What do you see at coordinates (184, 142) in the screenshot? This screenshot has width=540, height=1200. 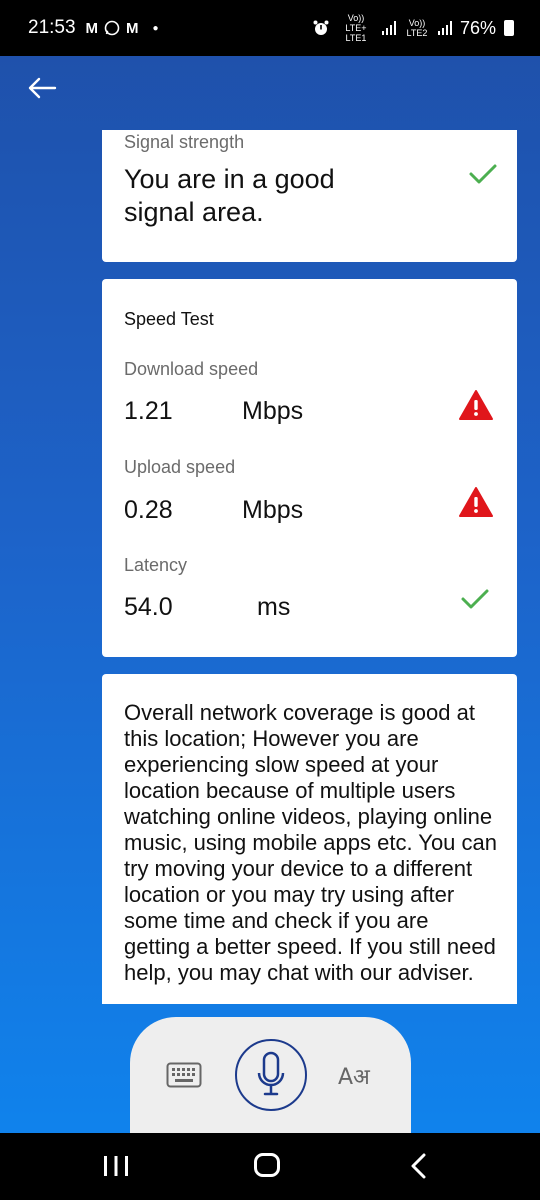 I see `signal-strength-label: Signal strength` at bounding box center [184, 142].